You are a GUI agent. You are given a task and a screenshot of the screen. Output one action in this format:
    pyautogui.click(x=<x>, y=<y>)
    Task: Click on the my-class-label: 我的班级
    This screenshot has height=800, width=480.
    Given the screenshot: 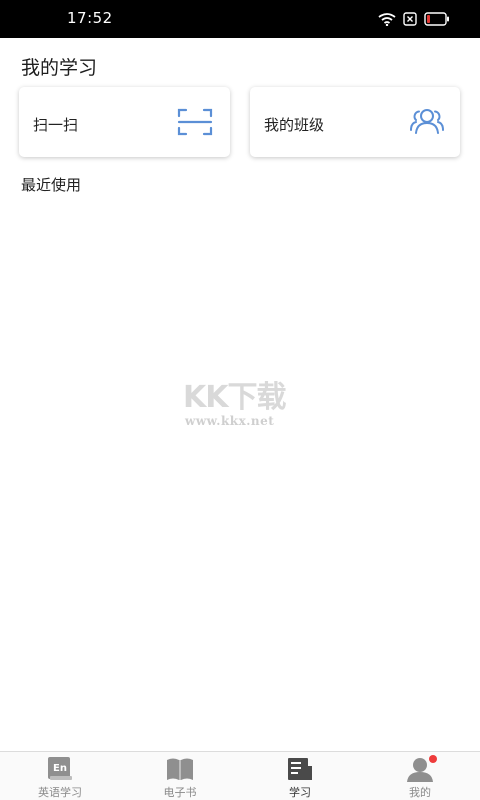 What is the action you would take?
    pyautogui.click(x=294, y=125)
    